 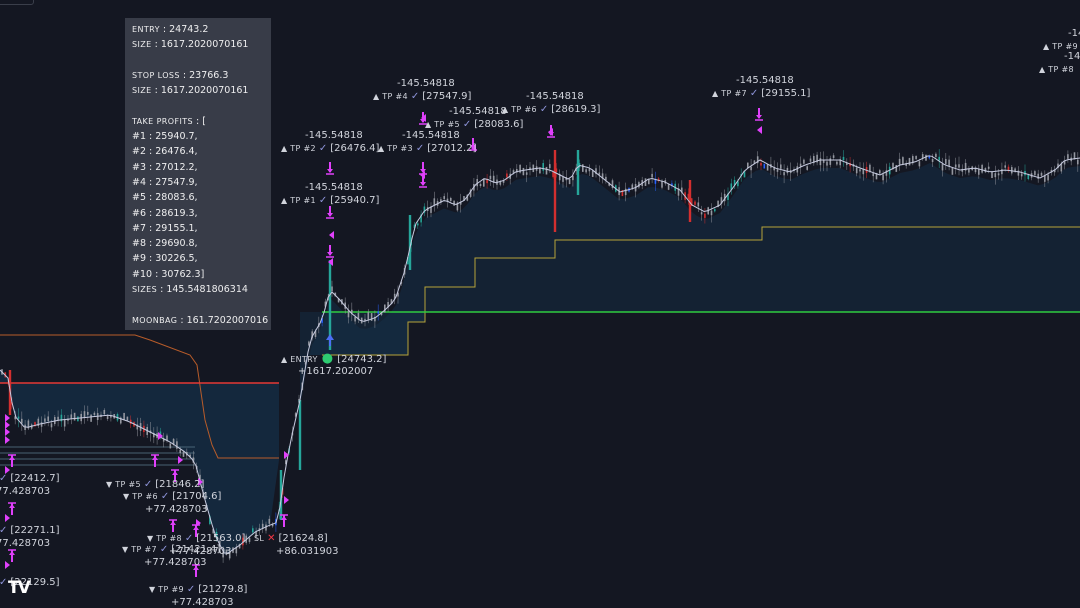 What do you see at coordinates (761, 94) in the screenshot?
I see `trade-label-tp7: ▲ TP #7 ✓ [29155.1]` at bounding box center [761, 94].